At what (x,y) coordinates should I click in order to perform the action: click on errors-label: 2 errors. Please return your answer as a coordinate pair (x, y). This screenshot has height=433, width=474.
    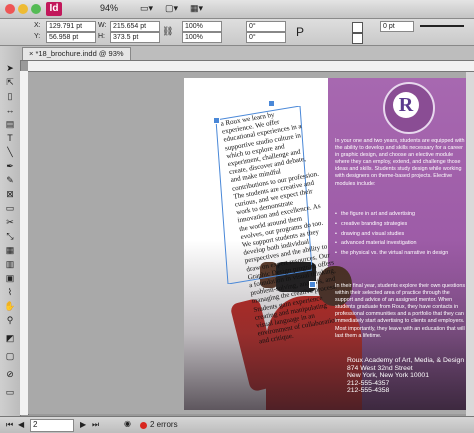
    Looking at the image, I should click on (164, 424).